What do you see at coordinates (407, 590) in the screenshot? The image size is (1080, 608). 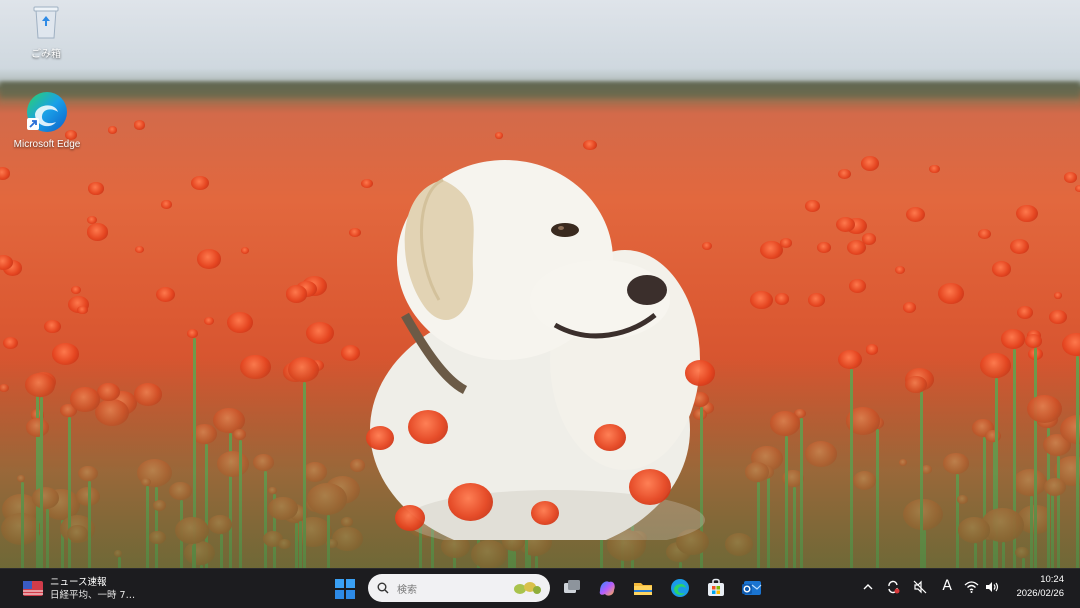 I see `search-placeholder: 検索` at bounding box center [407, 590].